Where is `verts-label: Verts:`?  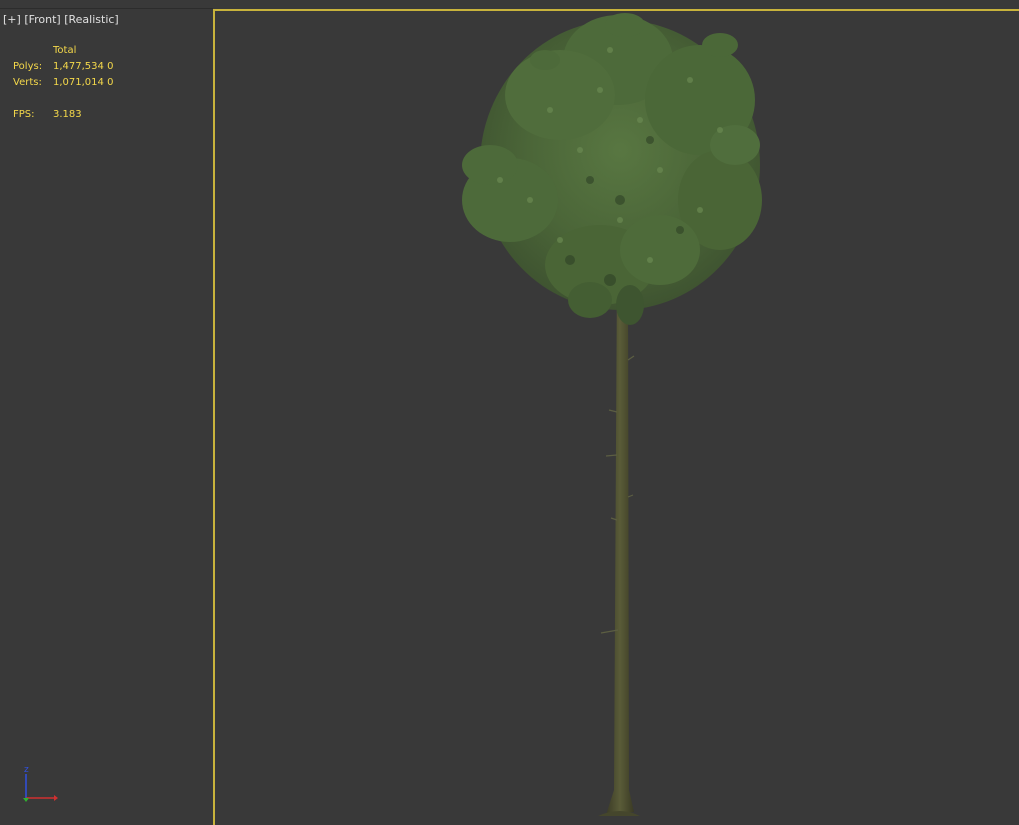 verts-label: Verts: is located at coordinates (27, 82).